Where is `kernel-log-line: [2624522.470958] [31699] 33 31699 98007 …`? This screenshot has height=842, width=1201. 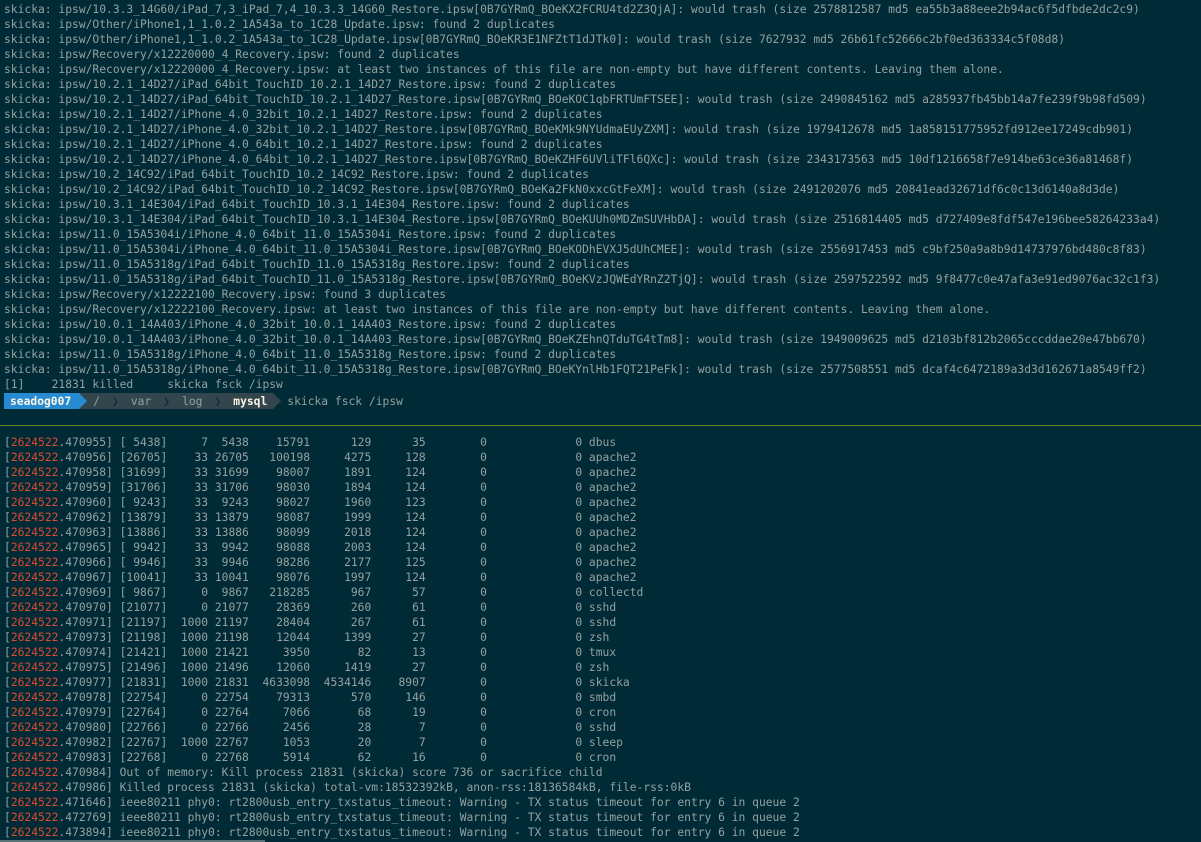 kernel-log-line: [2624522.470958] [31699] 33 31699 98007 … is located at coordinates (402, 472).